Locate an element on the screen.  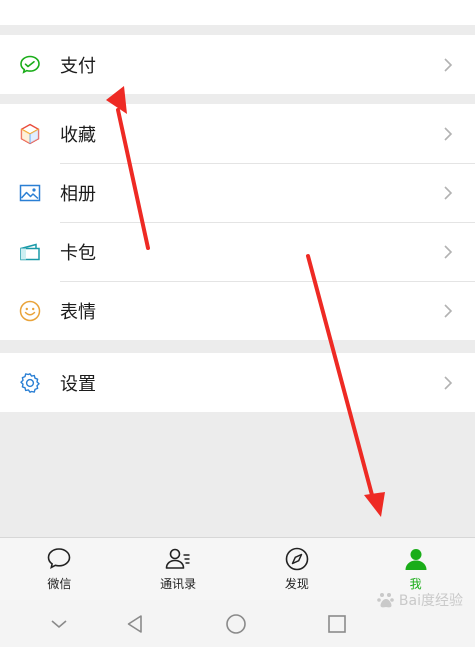
menu-item-label: 收藏 is located at coordinates (78, 135).